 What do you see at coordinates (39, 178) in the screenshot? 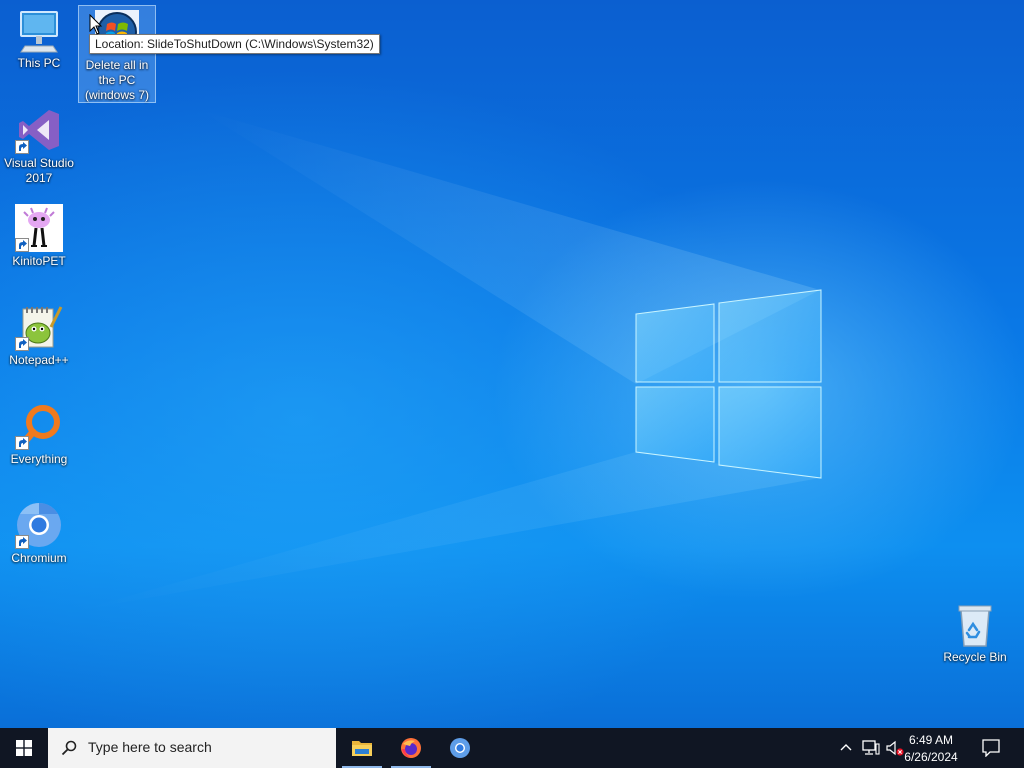
I see `desktop-icon-label-line: 2017` at bounding box center [39, 178].